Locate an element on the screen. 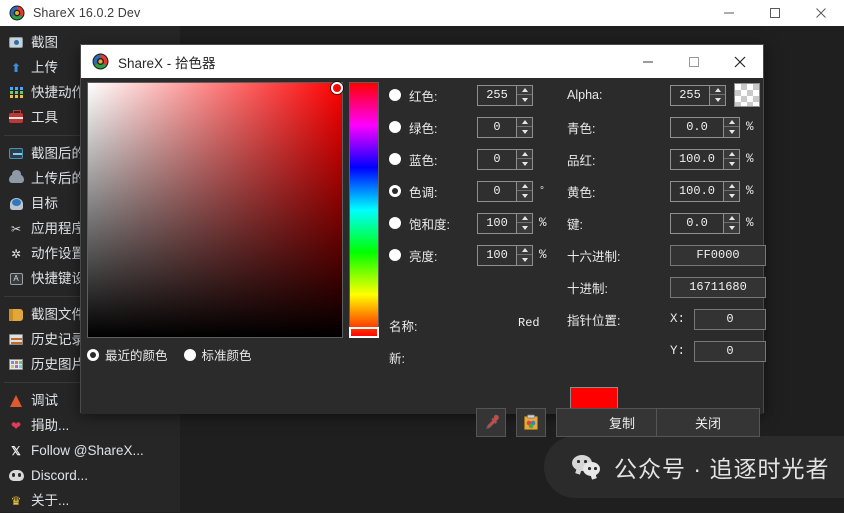 The width and height of the screenshot is (844, 513). decimal-value-field: 16711680 is located at coordinates (718, 287).